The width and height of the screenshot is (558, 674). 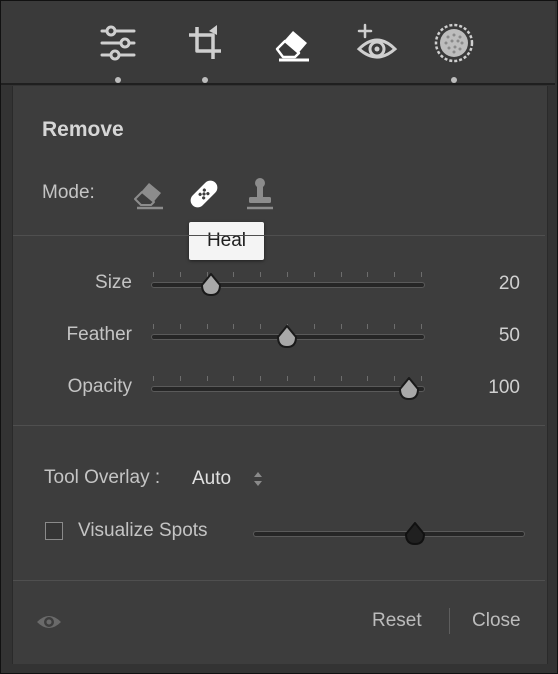 What do you see at coordinates (205, 43) in the screenshot?
I see `crop-icon` at bounding box center [205, 43].